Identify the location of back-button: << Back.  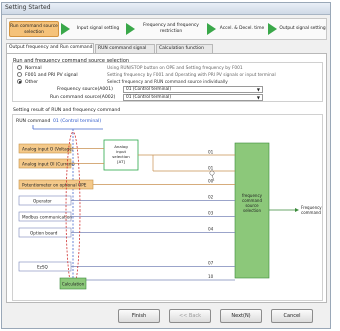
(190, 316).